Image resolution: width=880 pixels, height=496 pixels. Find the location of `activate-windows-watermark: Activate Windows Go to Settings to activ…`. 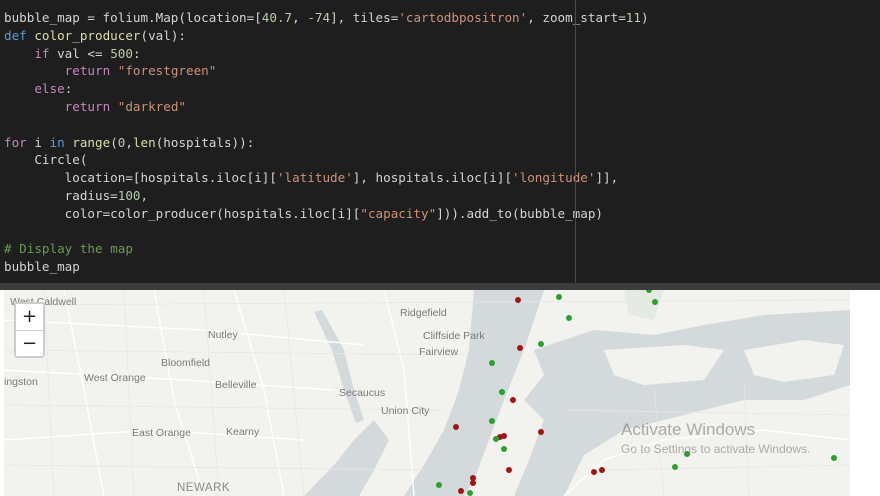

activate-windows-watermark: Activate Windows Go to Settings to activ… is located at coordinates (715, 438).